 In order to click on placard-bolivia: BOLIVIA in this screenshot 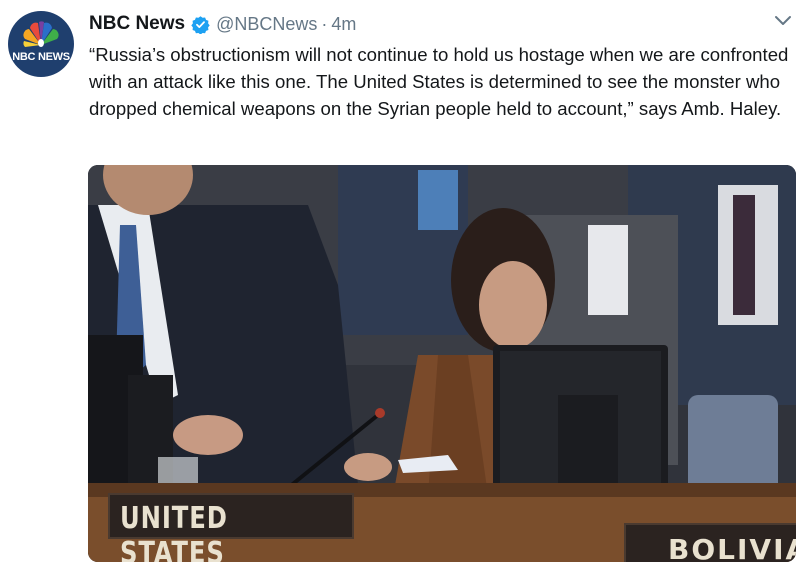, I will do `click(710, 542)`.